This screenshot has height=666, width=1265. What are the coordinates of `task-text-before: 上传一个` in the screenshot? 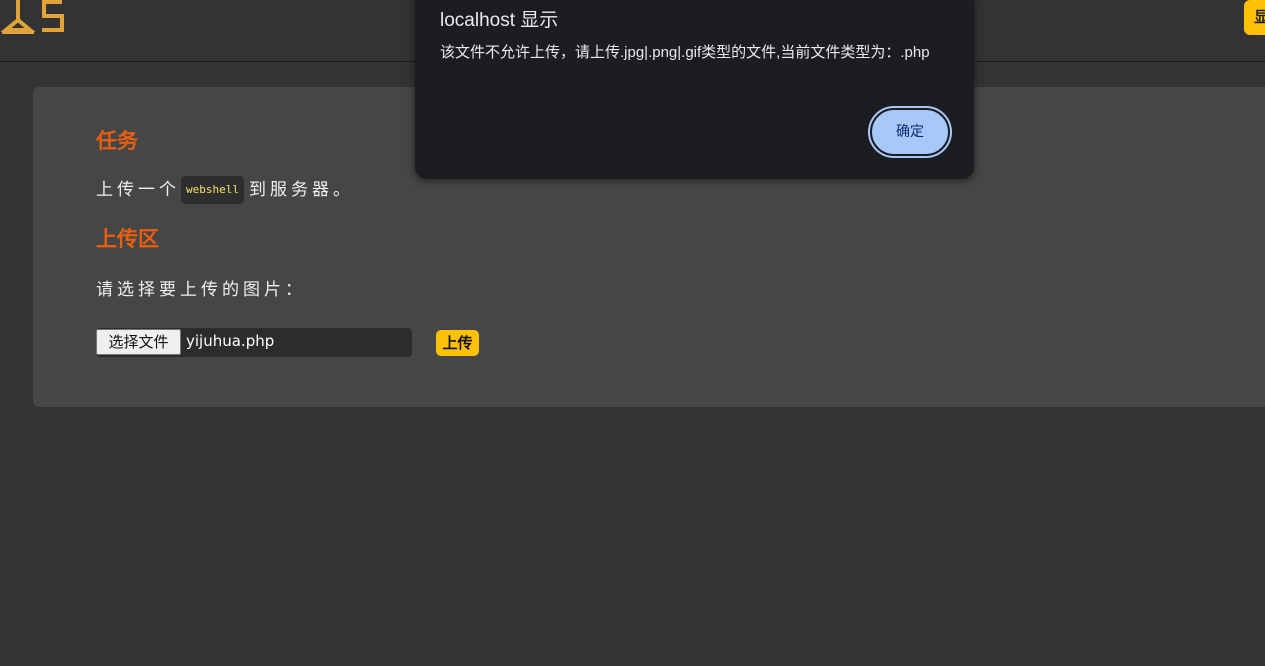 It's located at (138, 190).